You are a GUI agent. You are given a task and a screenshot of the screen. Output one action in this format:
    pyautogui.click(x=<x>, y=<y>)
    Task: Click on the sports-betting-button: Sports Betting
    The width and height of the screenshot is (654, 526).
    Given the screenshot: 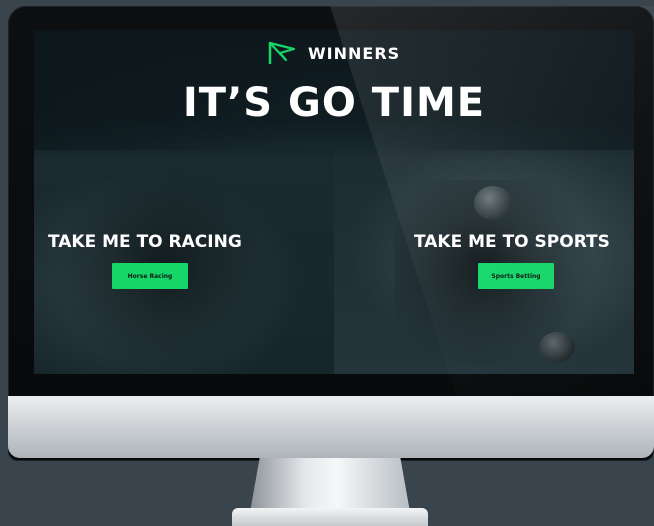 What is the action you would take?
    pyautogui.click(x=516, y=276)
    